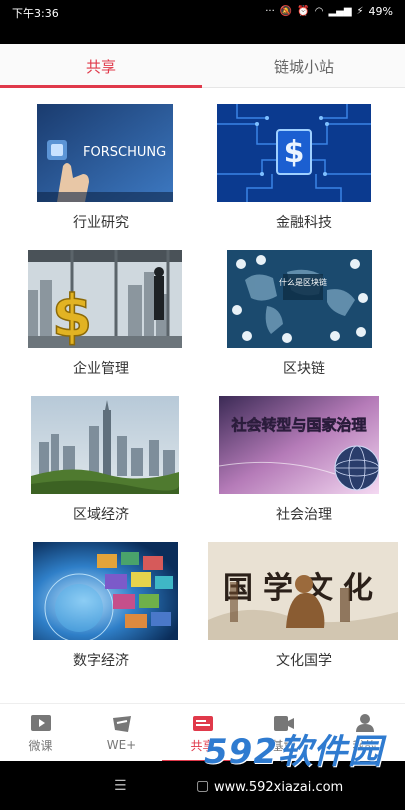 The height and width of the screenshot is (810, 405). I want to click on watermark-brand: 592软件园, so click(293, 752).